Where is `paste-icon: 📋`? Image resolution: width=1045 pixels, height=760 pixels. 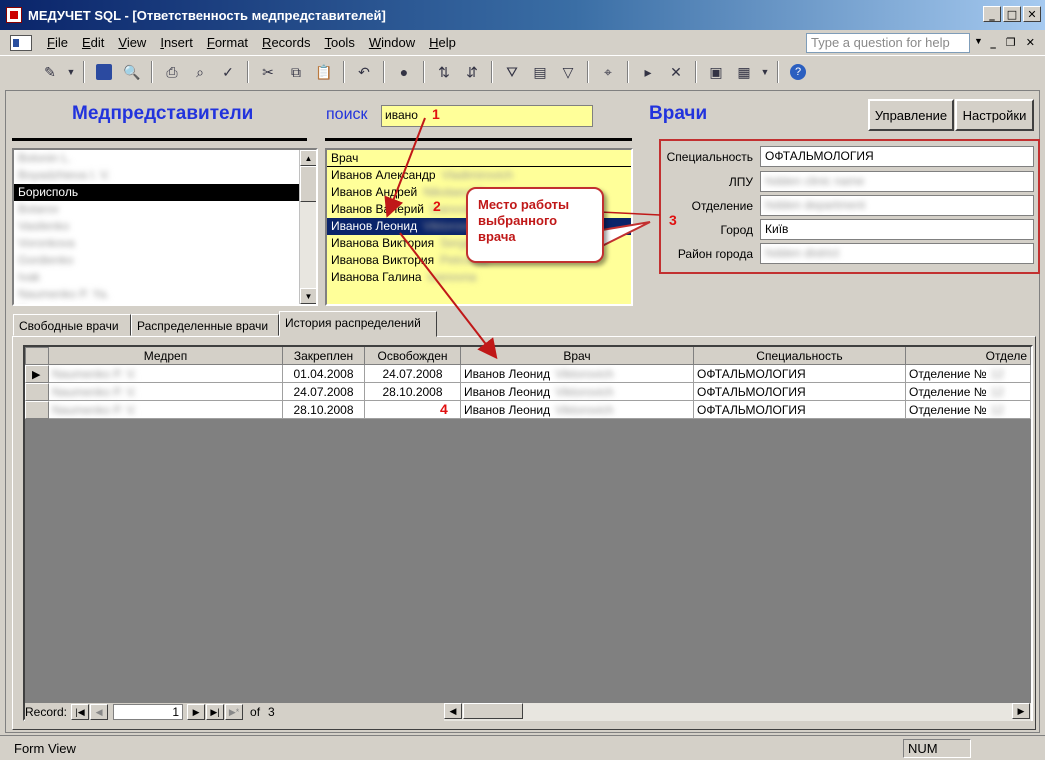 paste-icon: 📋 is located at coordinates (324, 72).